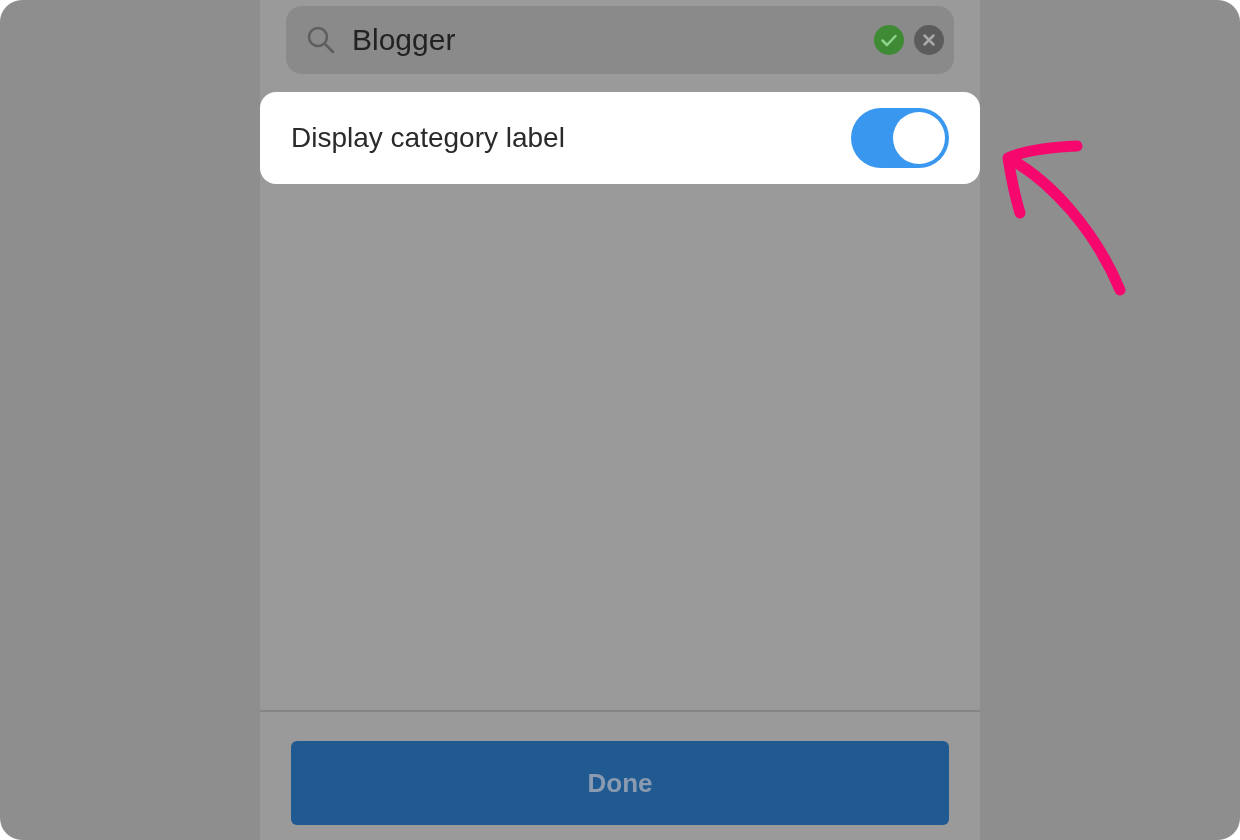 Image resolution: width=1240 pixels, height=840 pixels. What do you see at coordinates (929, 40) in the screenshot?
I see `clear-icon` at bounding box center [929, 40].